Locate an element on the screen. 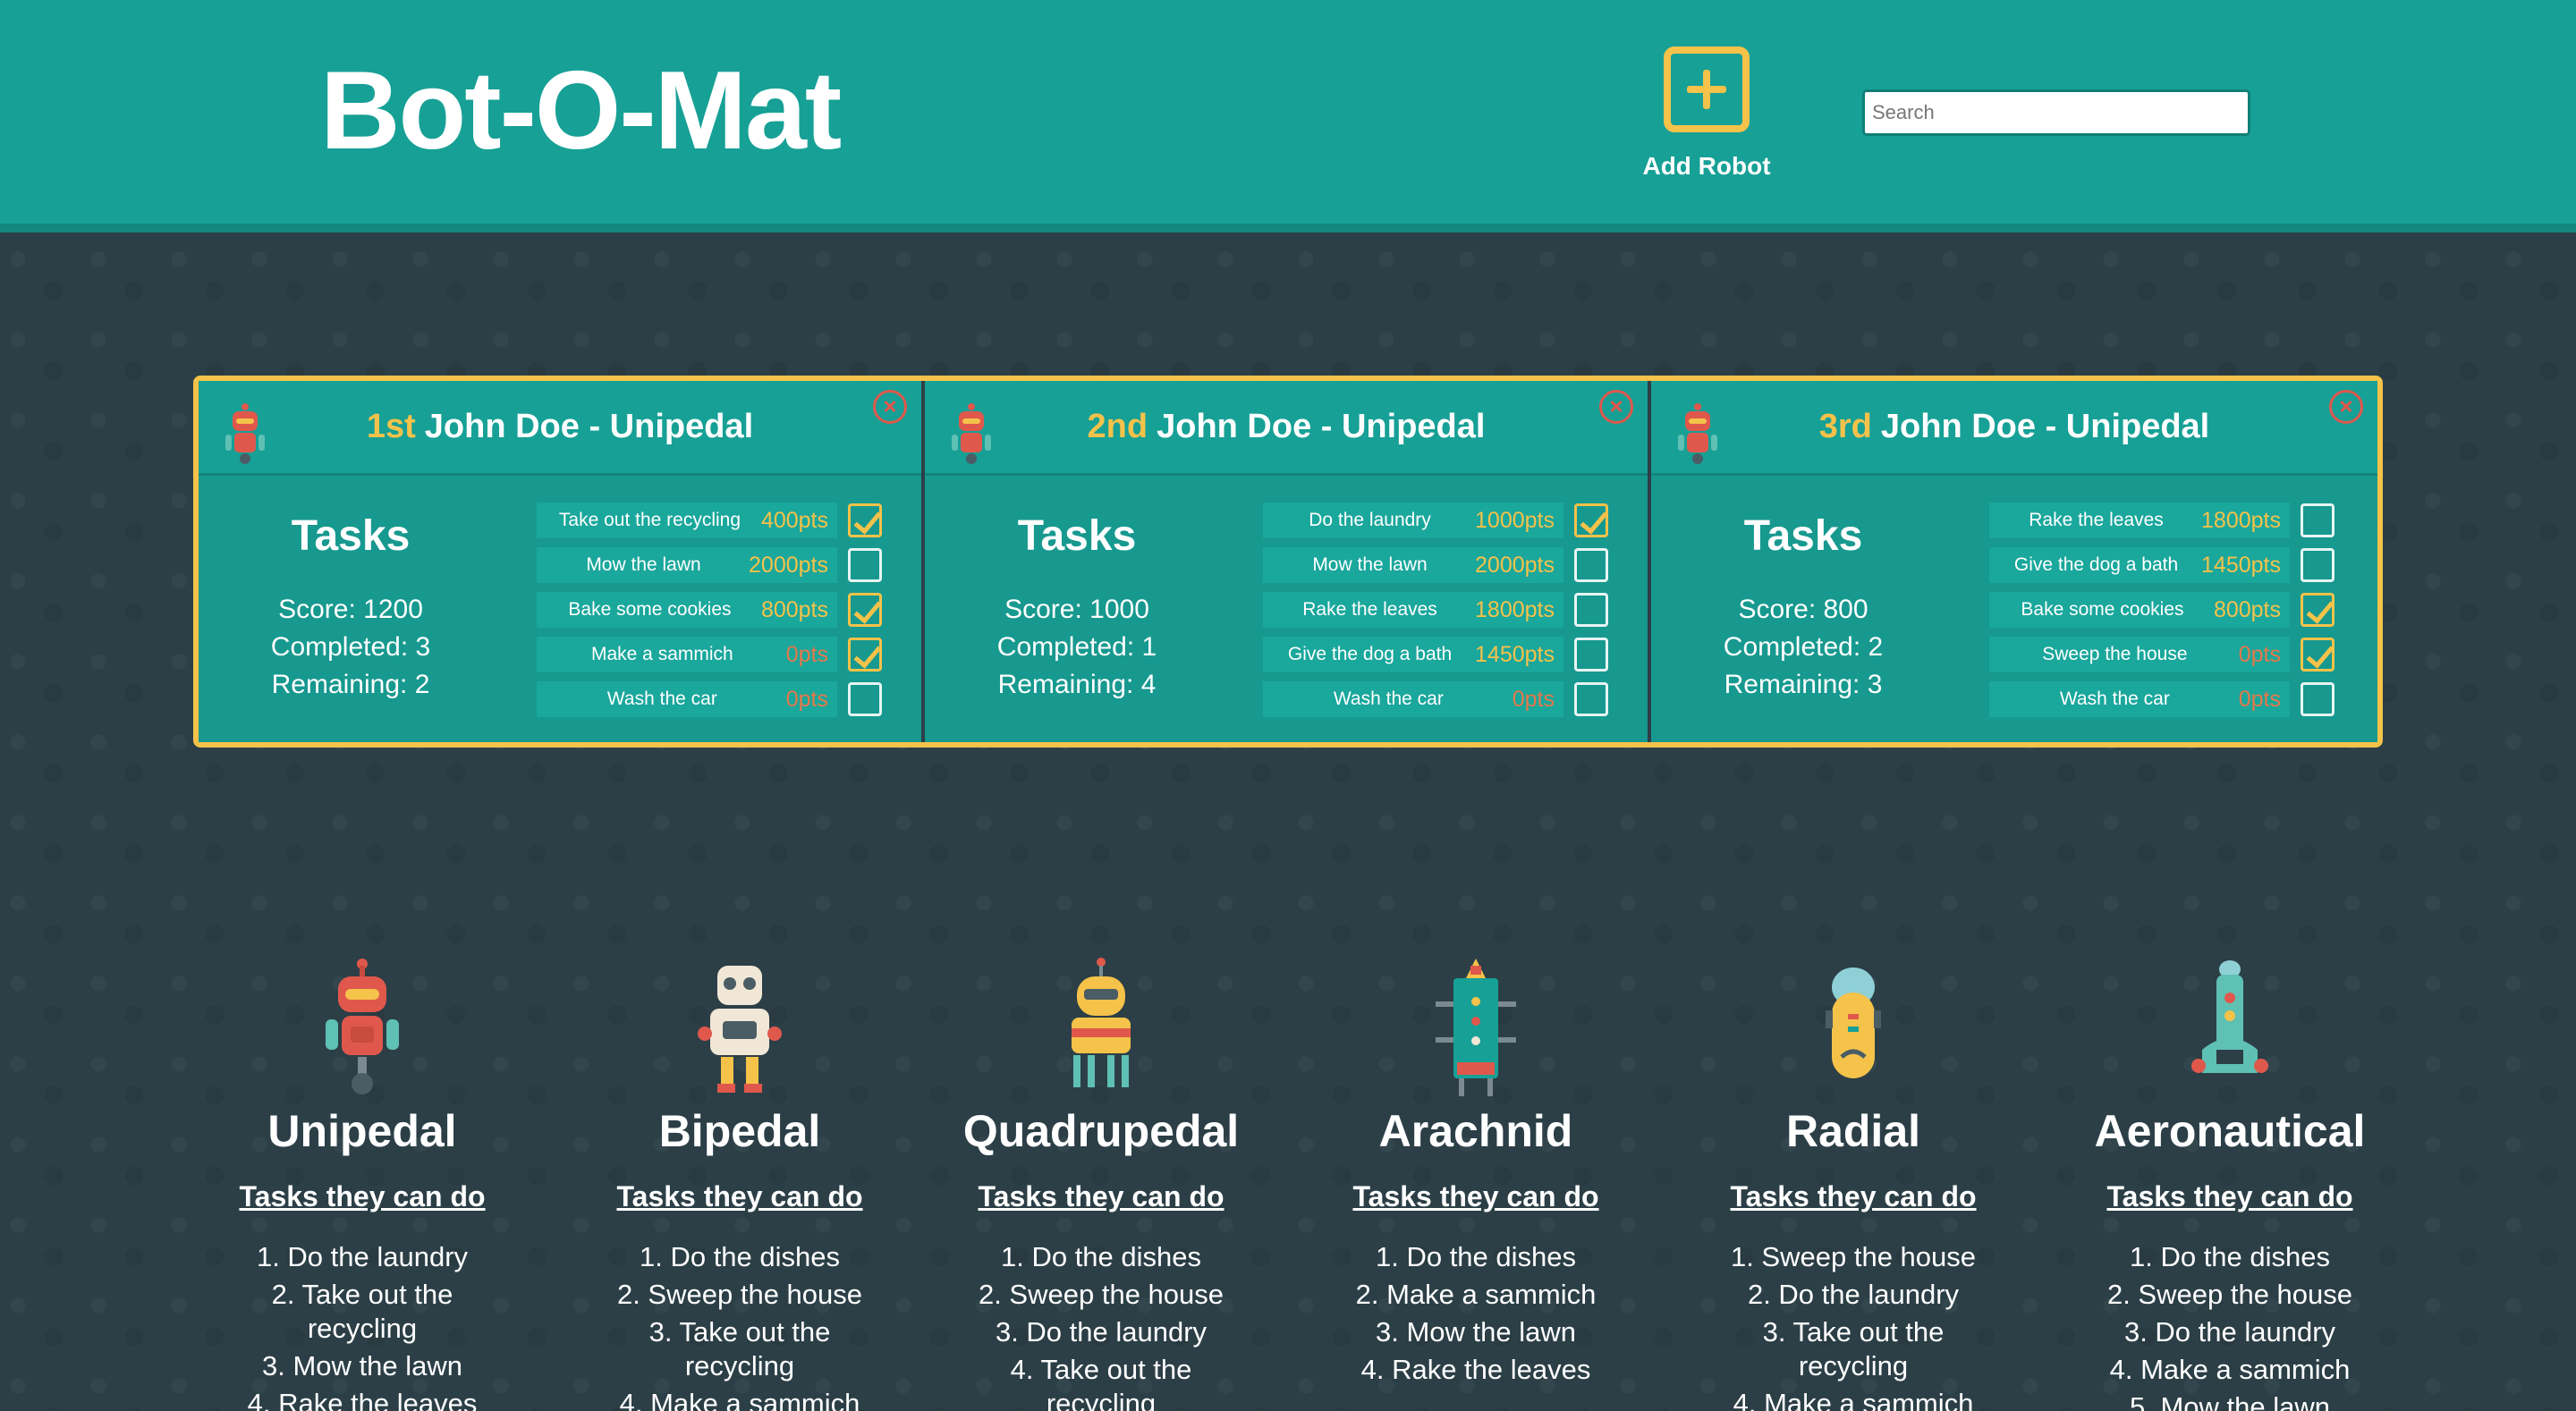 The image size is (2576, 1411). card-header: 1st John Doe - Unipedal is located at coordinates (560, 428).